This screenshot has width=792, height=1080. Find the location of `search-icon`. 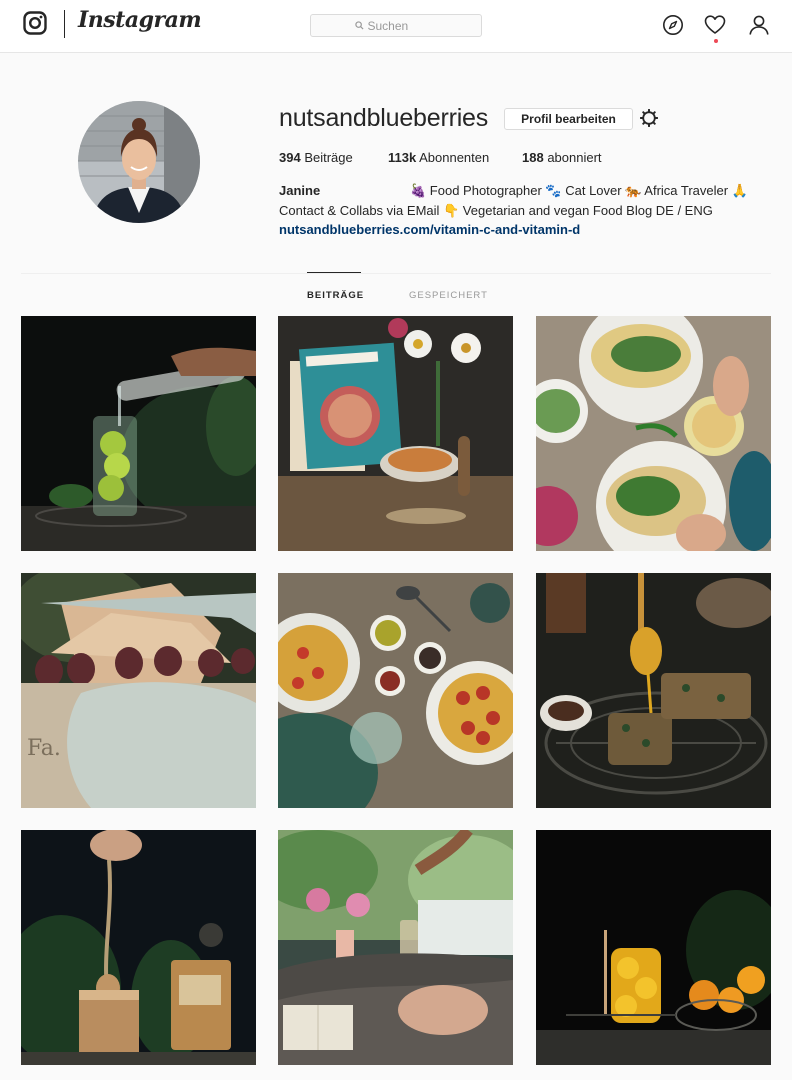

search-icon is located at coordinates (359, 25).